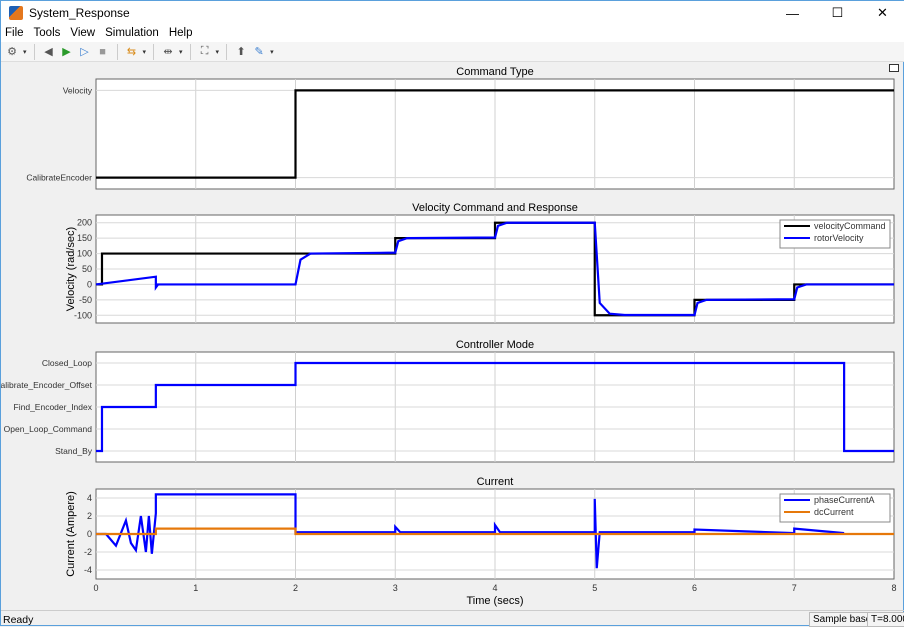  What do you see at coordinates (882, 13) in the screenshot?
I see `close-button: ✕` at bounding box center [882, 13].